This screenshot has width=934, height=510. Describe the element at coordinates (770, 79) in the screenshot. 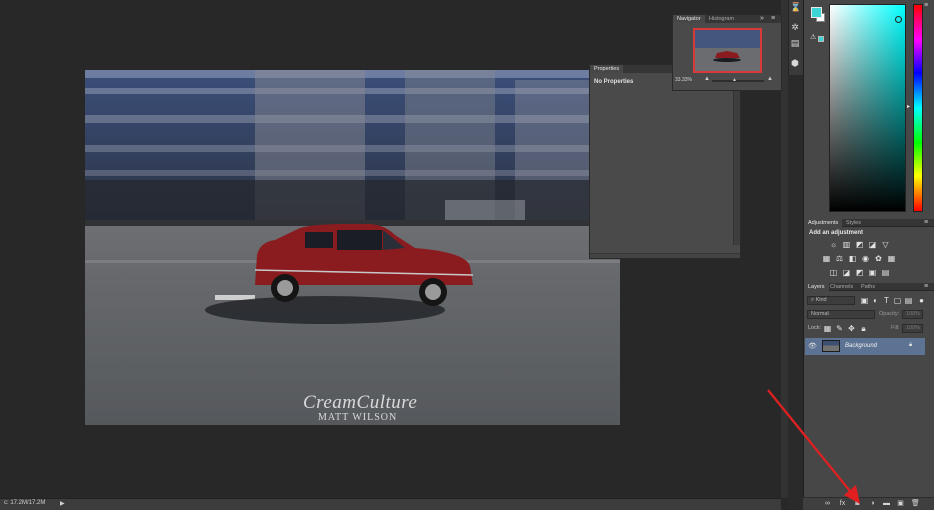

I see `zoom-in-icon: ▲` at that location.